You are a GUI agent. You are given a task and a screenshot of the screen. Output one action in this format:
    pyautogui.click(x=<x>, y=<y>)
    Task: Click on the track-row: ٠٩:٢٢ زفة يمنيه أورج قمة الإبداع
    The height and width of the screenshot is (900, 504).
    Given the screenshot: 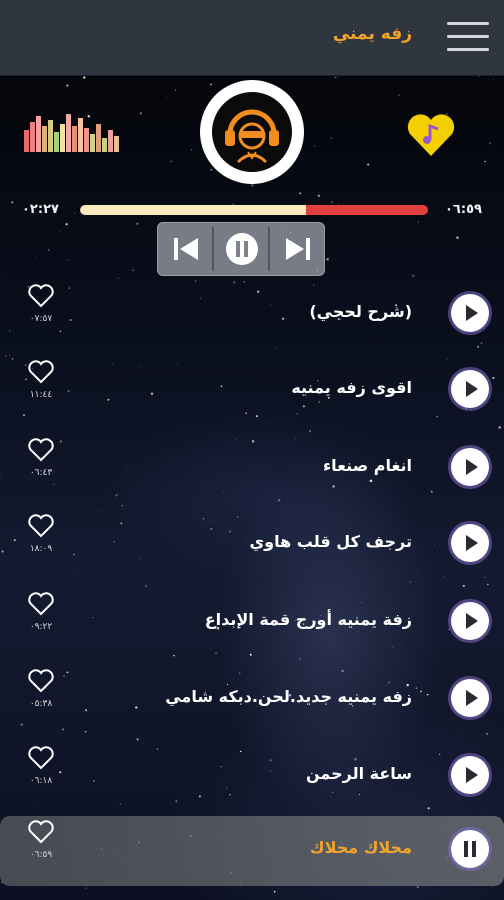 What is the action you would take?
    pyautogui.click(x=252, y=623)
    